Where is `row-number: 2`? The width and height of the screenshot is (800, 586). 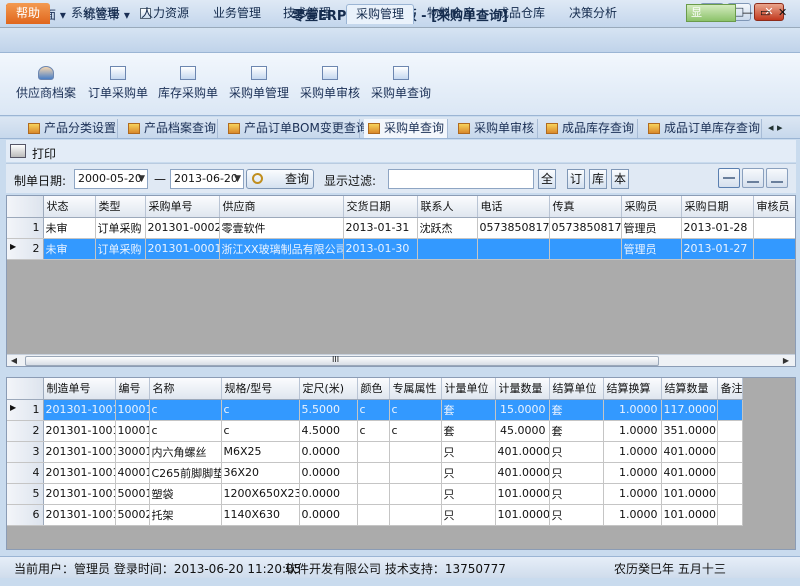 row-number: 2 is located at coordinates (25, 431).